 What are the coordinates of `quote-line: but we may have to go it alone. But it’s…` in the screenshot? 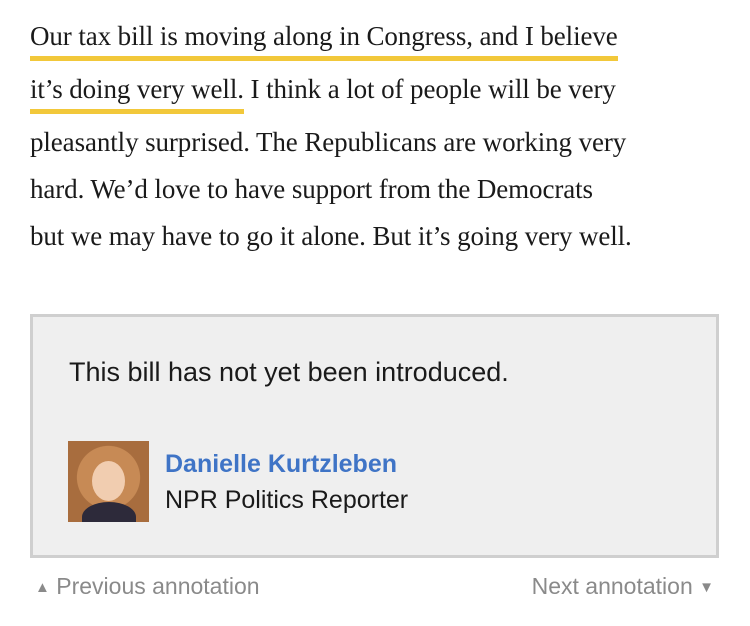 It's located at (331, 236).